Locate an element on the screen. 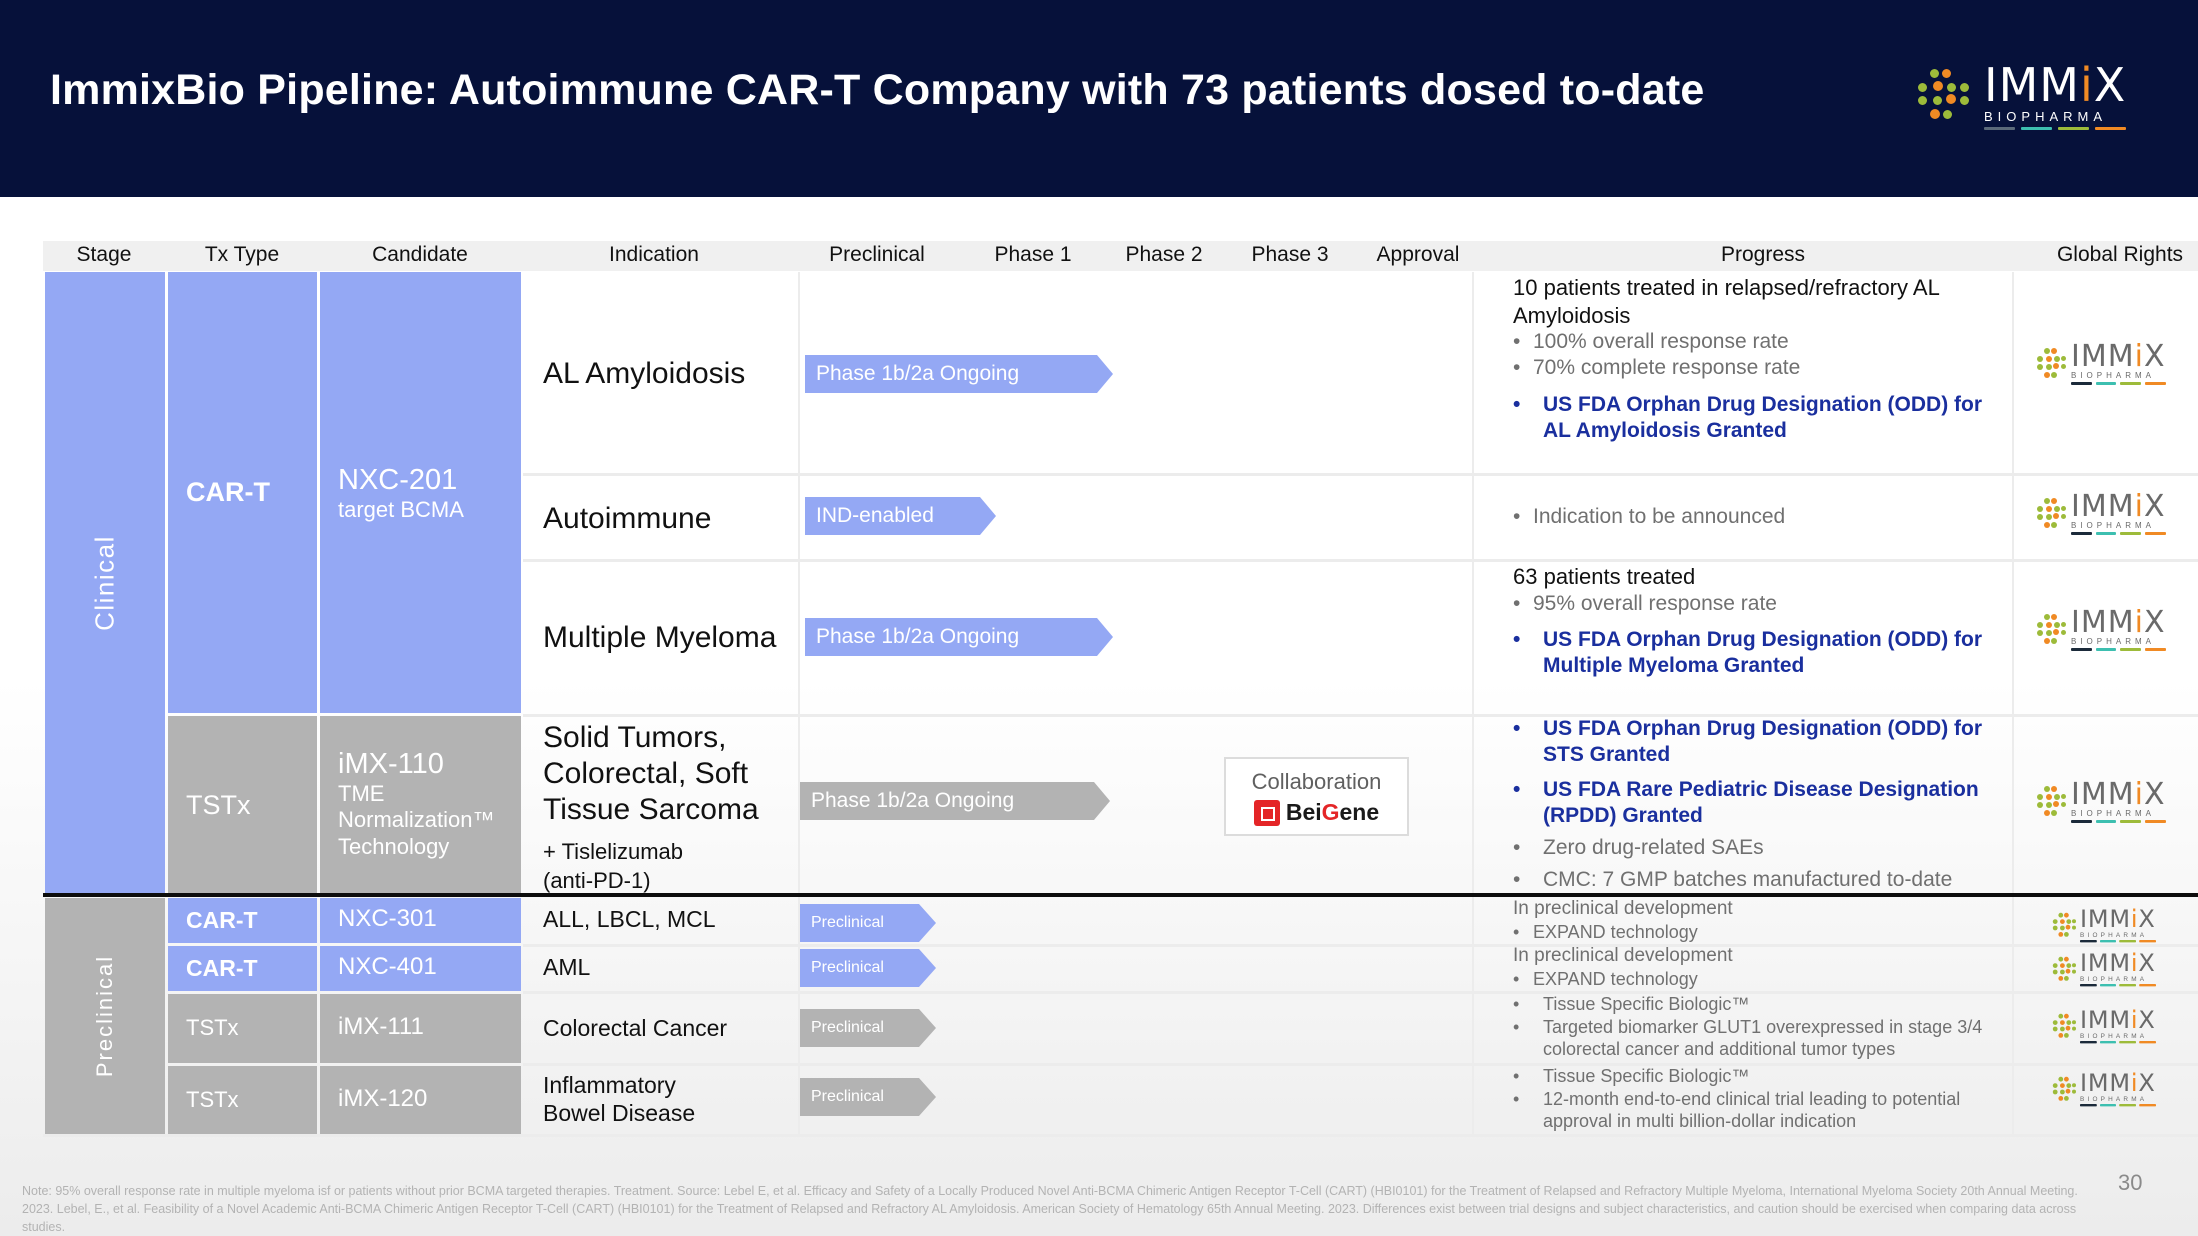 The image size is (2198, 1236). indication-all-lbcl-mcl: ALL, LBCL, MCL is located at coordinates (629, 919).